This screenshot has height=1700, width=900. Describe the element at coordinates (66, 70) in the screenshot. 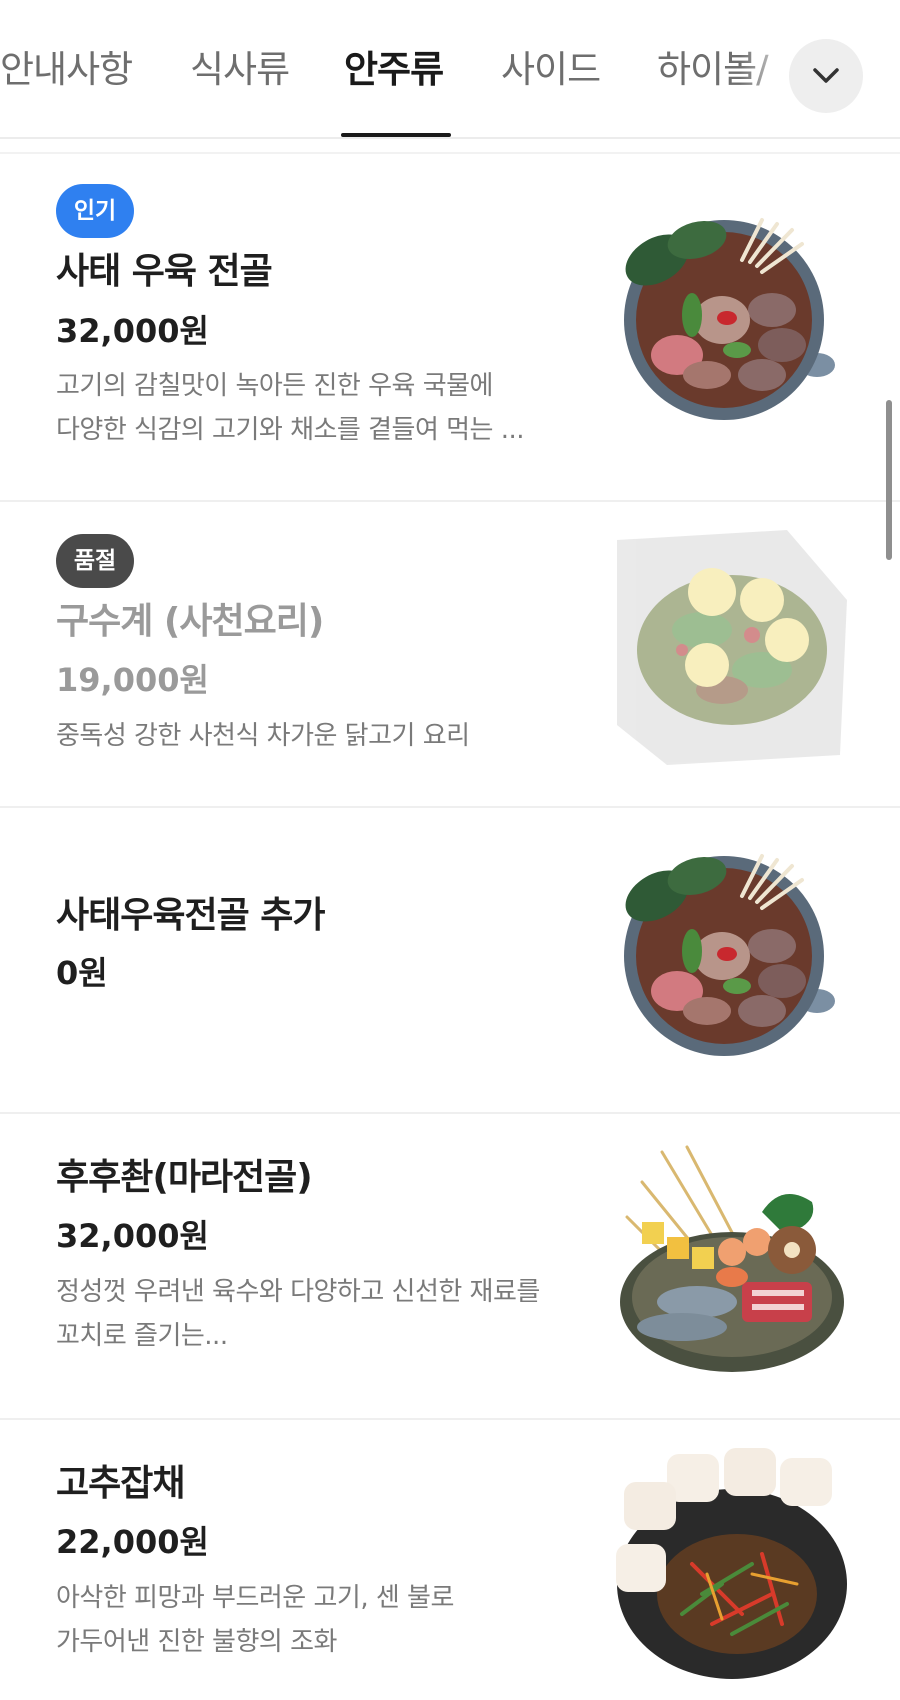

I see `tab-notice: 안내사항` at that location.